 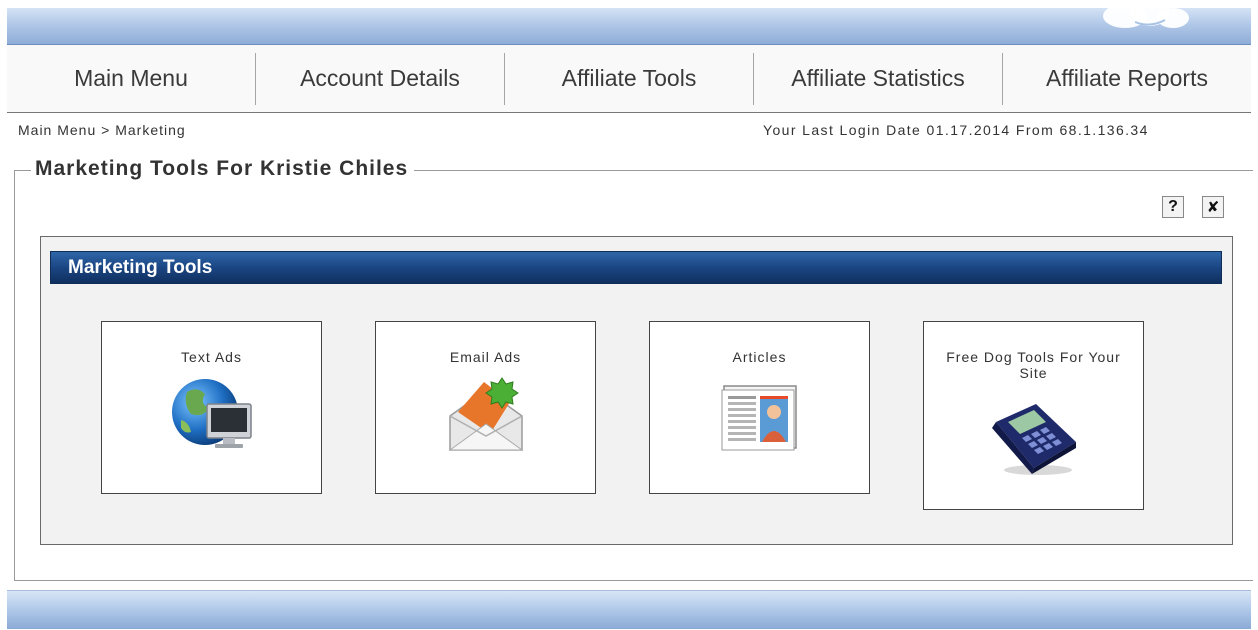 What do you see at coordinates (211, 357) in the screenshot?
I see `tile-label: Text Ads` at bounding box center [211, 357].